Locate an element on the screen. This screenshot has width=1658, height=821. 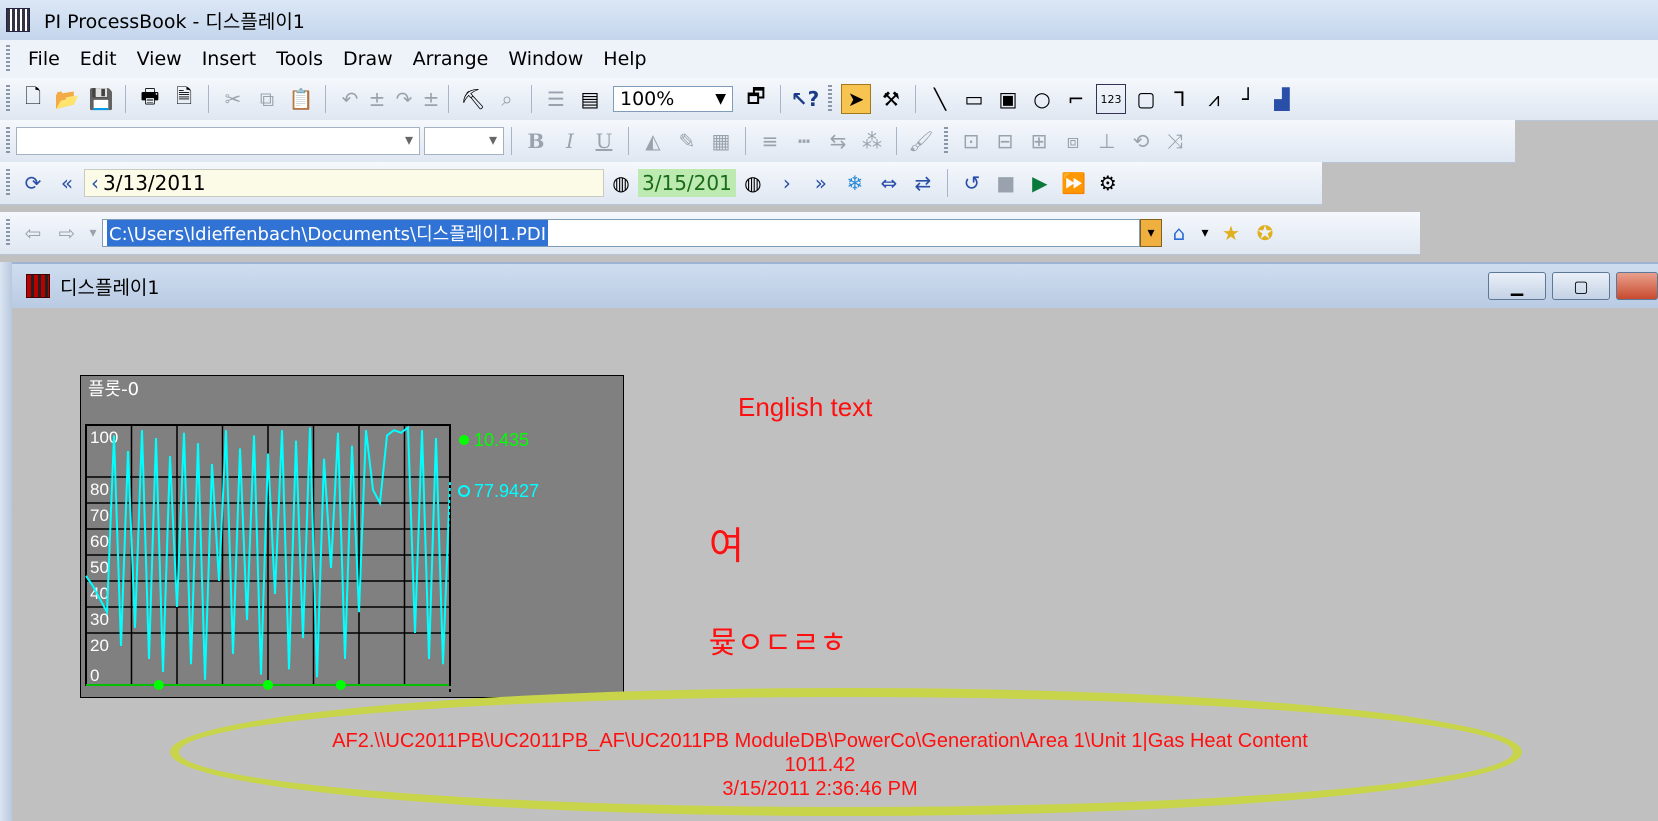
new-file-icon: 🗋 is located at coordinates (33, 98).